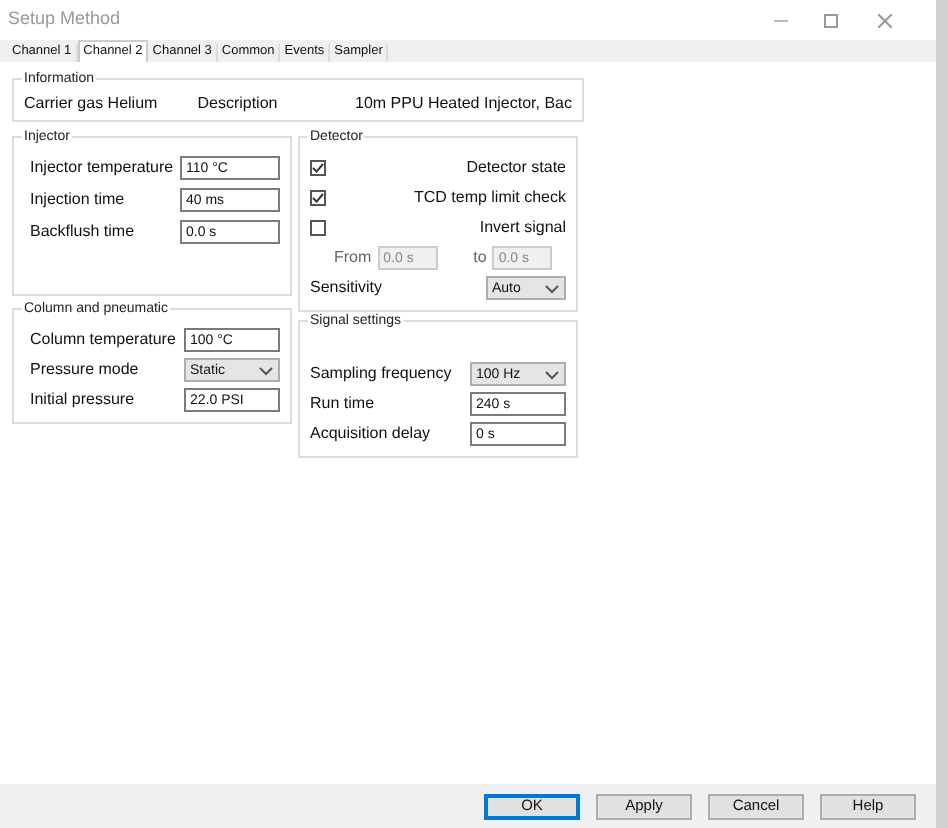 The height and width of the screenshot is (828, 948). I want to click on close-icon, so click(885, 20).